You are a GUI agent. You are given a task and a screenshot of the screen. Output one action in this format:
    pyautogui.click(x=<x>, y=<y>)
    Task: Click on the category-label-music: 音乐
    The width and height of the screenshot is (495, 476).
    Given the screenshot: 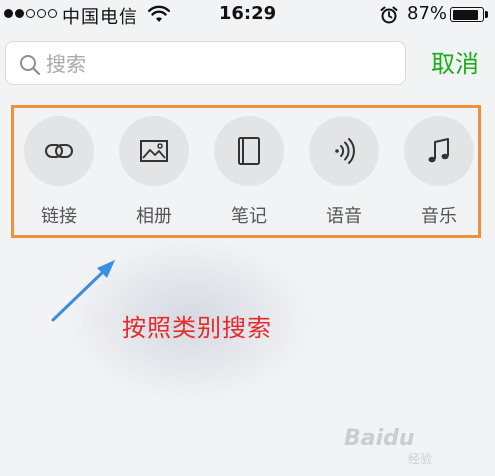 What is the action you would take?
    pyautogui.click(x=439, y=216)
    